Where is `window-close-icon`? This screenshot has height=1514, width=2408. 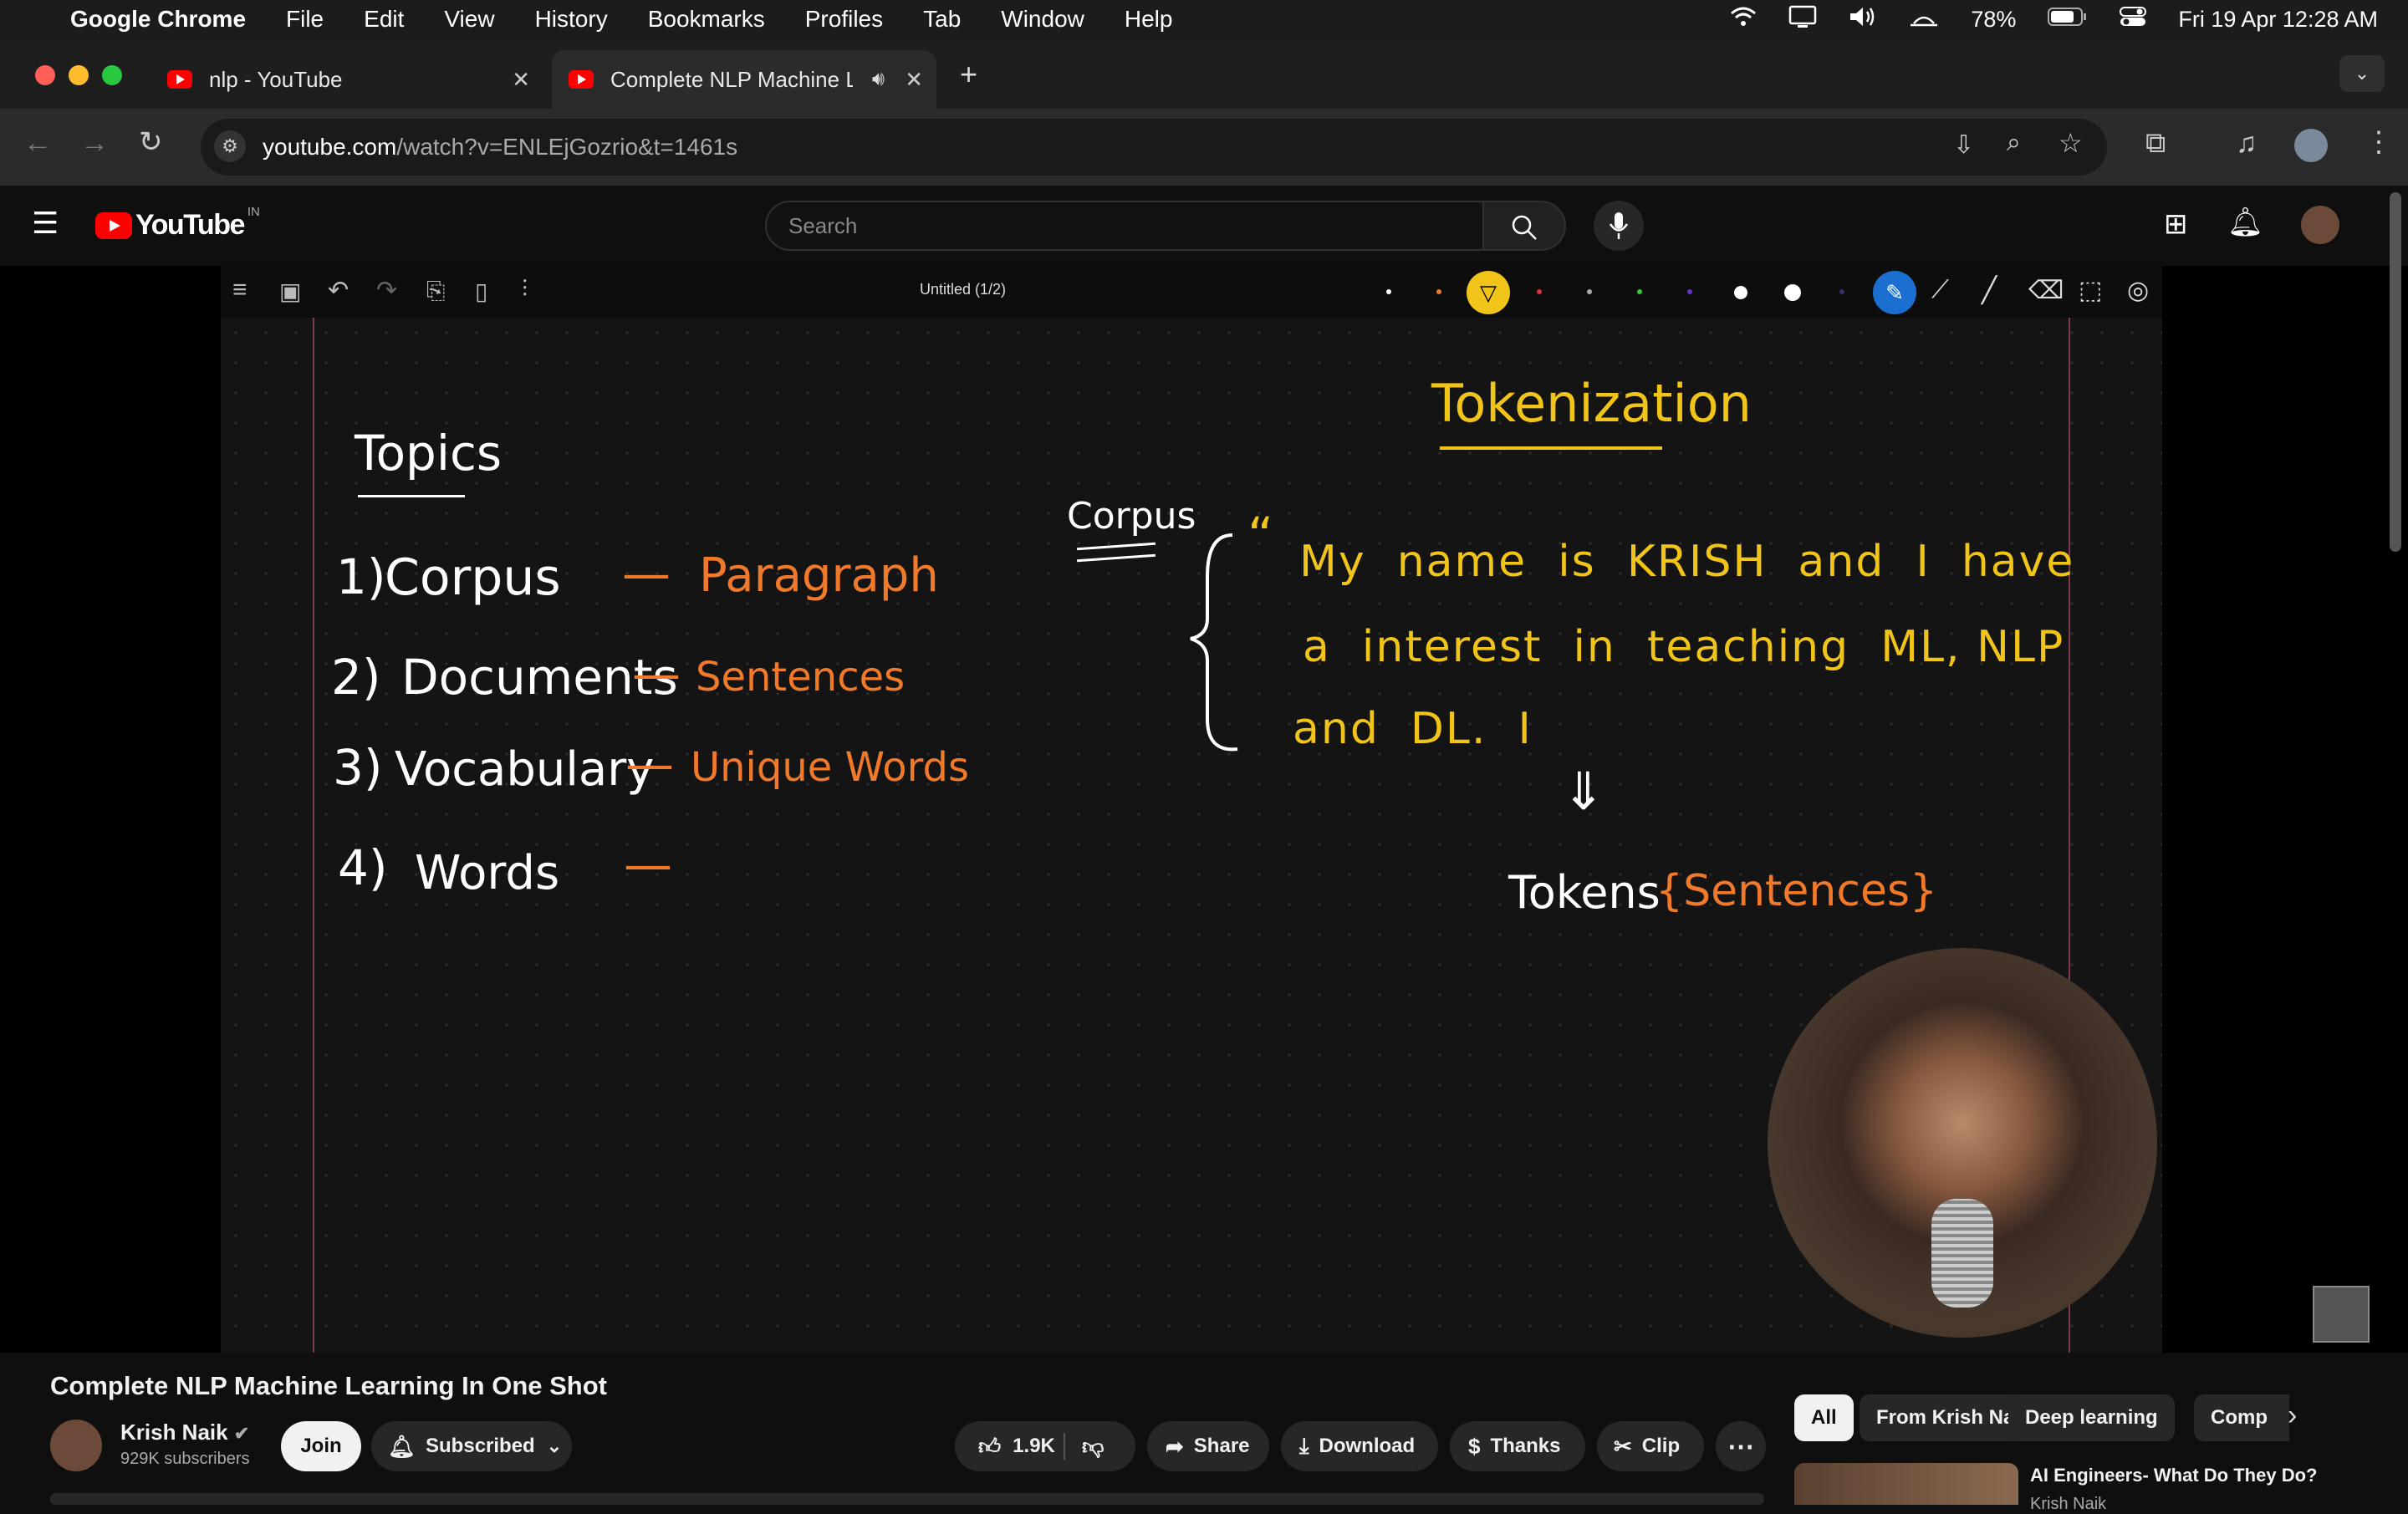
window-close-icon is located at coordinates (45, 75).